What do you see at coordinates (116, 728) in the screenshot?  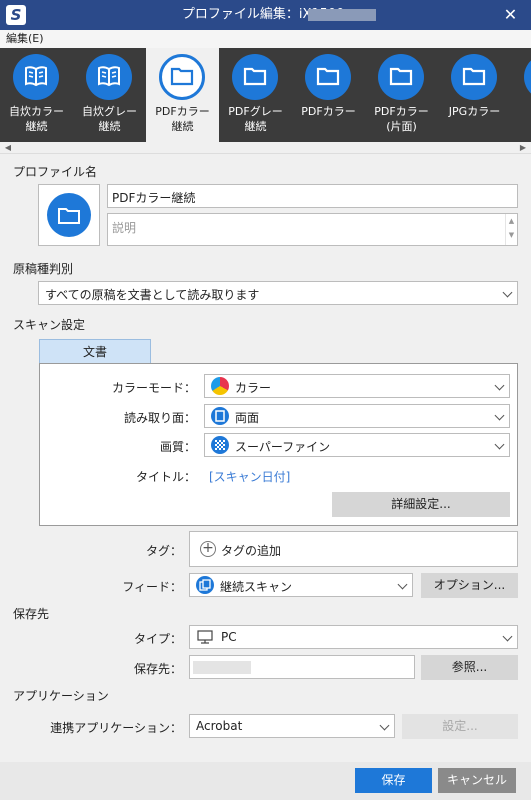 I see `linked-app-label: 連携アプリケーション：` at bounding box center [116, 728].